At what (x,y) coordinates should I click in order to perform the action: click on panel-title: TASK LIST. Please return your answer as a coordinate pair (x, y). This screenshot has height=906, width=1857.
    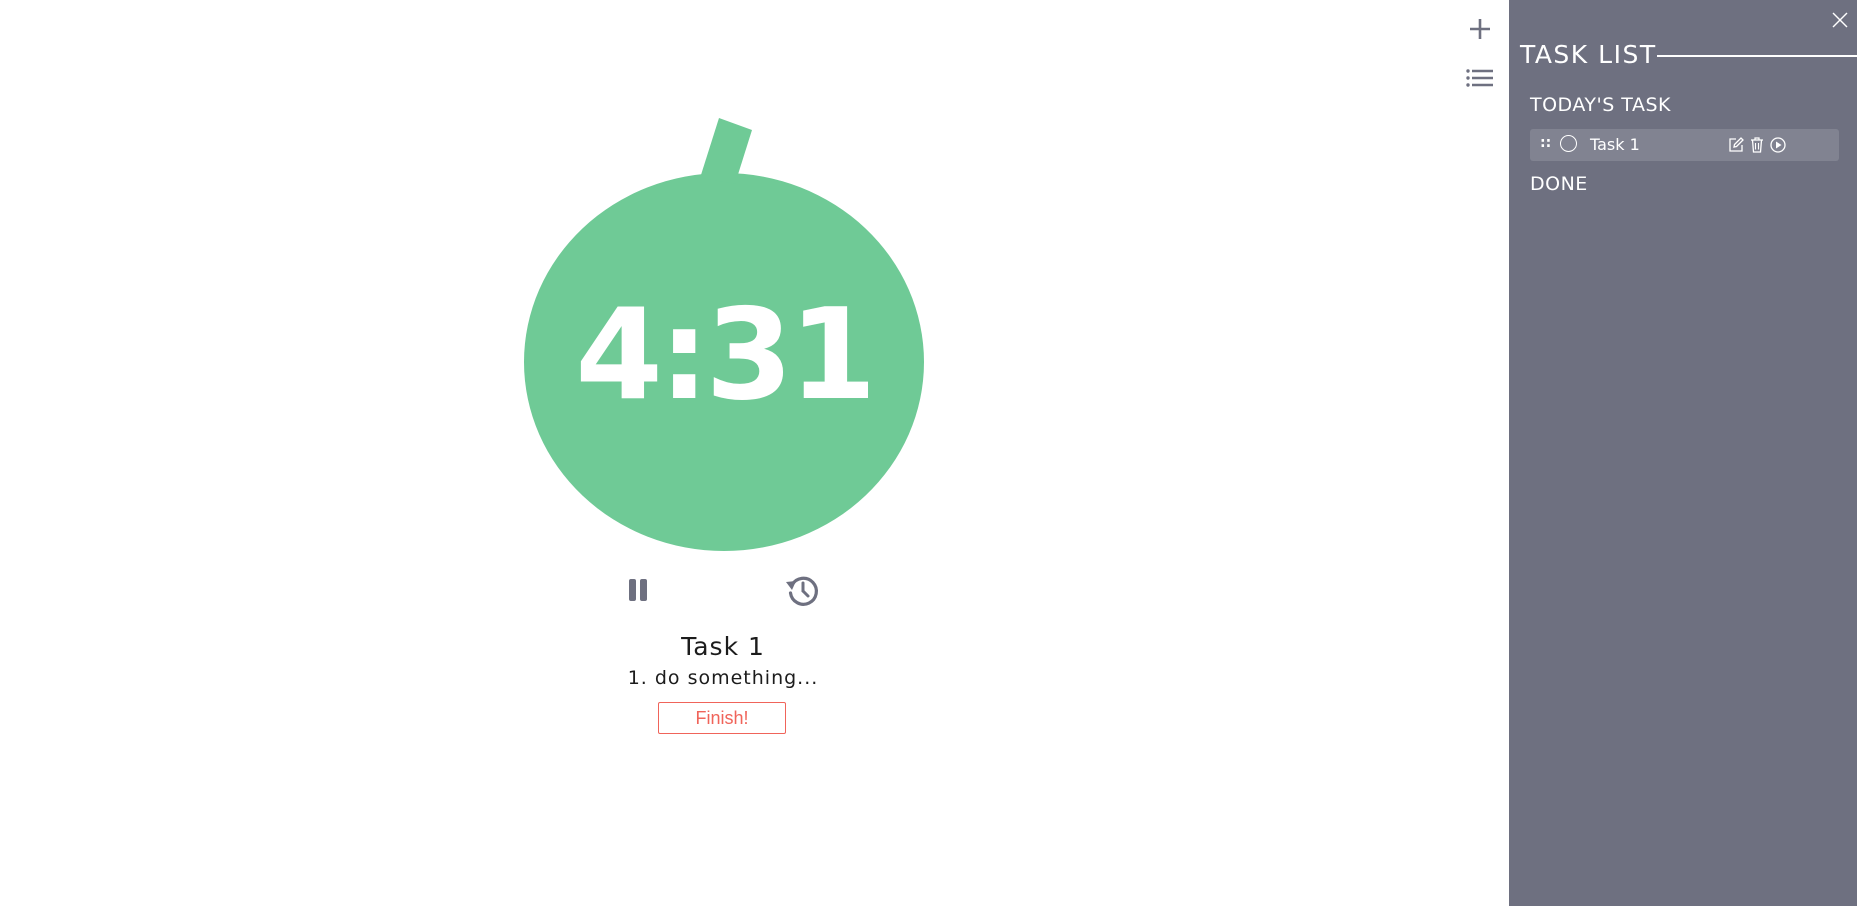
    Looking at the image, I should click on (1588, 54).